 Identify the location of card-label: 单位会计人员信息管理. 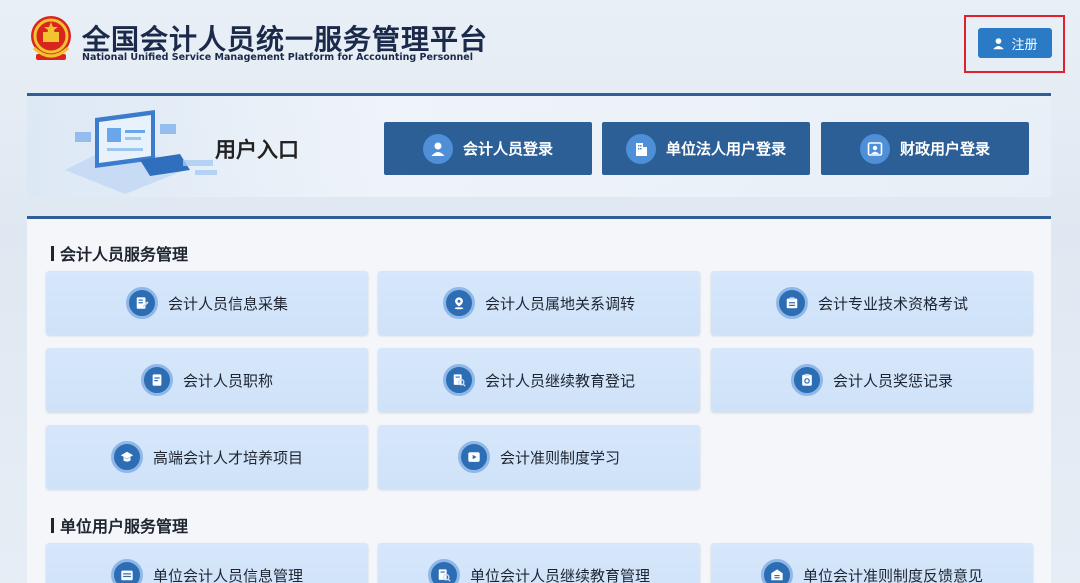
(227, 574).